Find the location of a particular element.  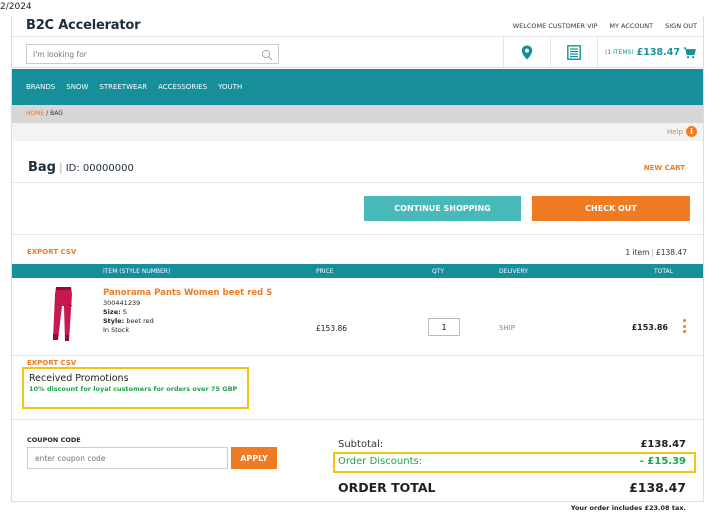

apply-coupon-button: APPLY is located at coordinates (254, 458).